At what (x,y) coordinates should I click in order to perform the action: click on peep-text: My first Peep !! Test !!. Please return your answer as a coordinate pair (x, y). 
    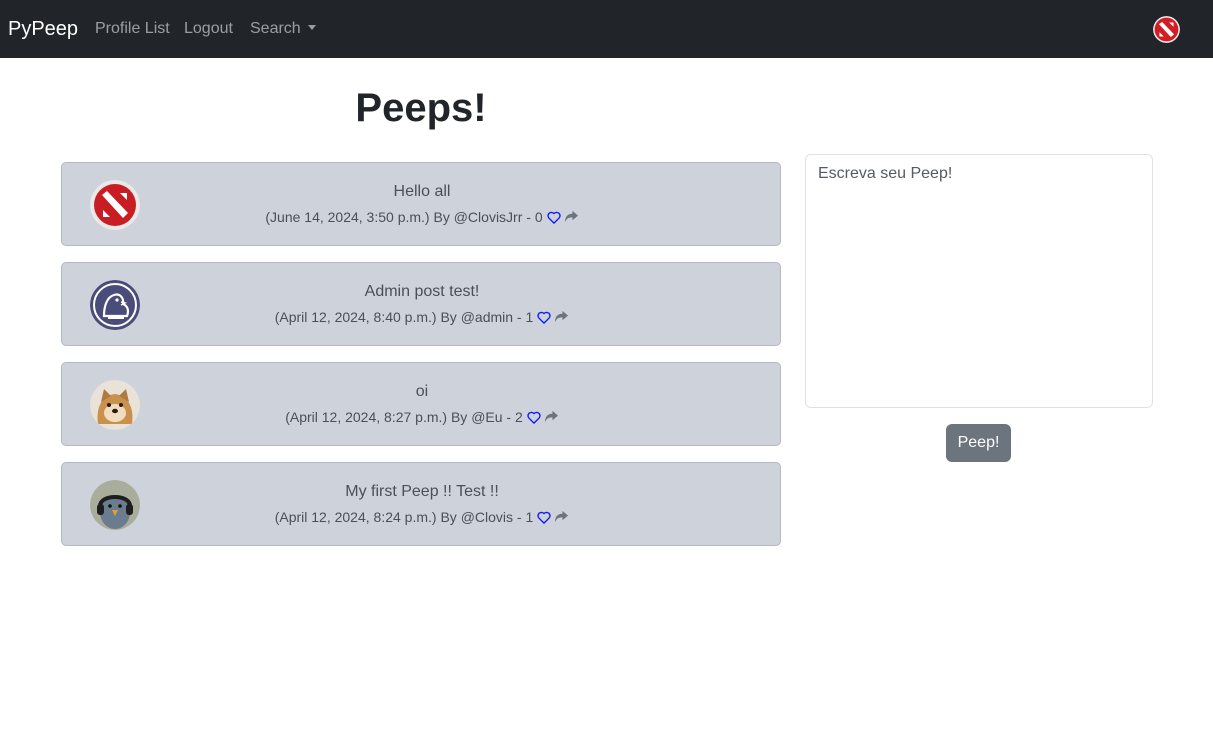
    Looking at the image, I should click on (422, 491).